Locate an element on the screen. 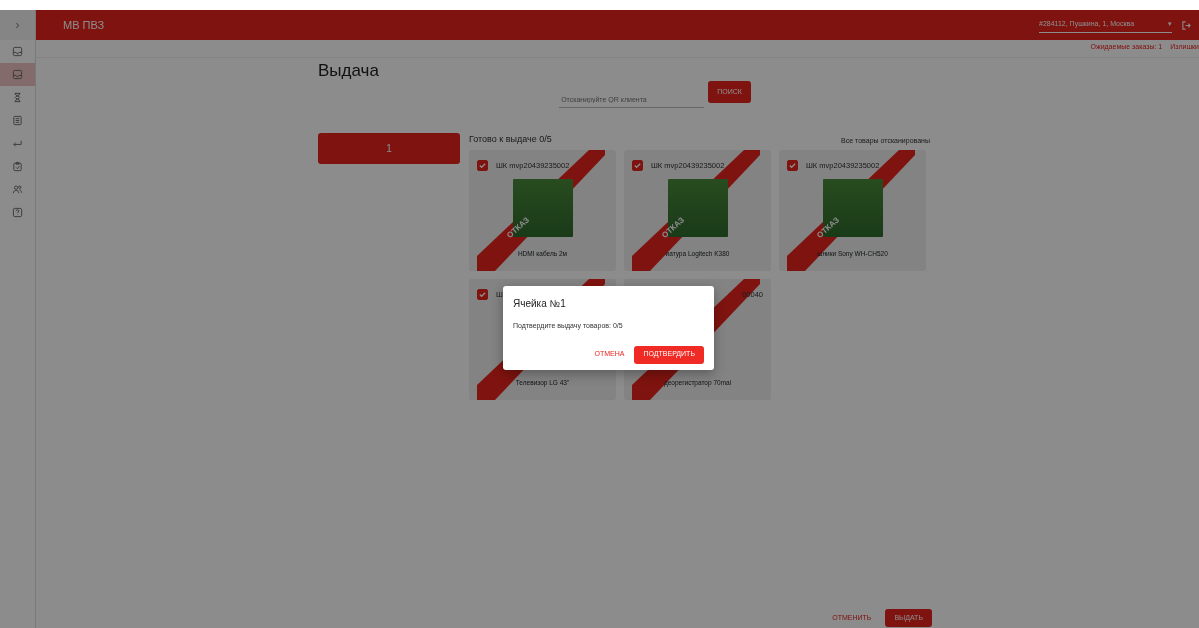  sidebar-item is located at coordinates (17, 74).